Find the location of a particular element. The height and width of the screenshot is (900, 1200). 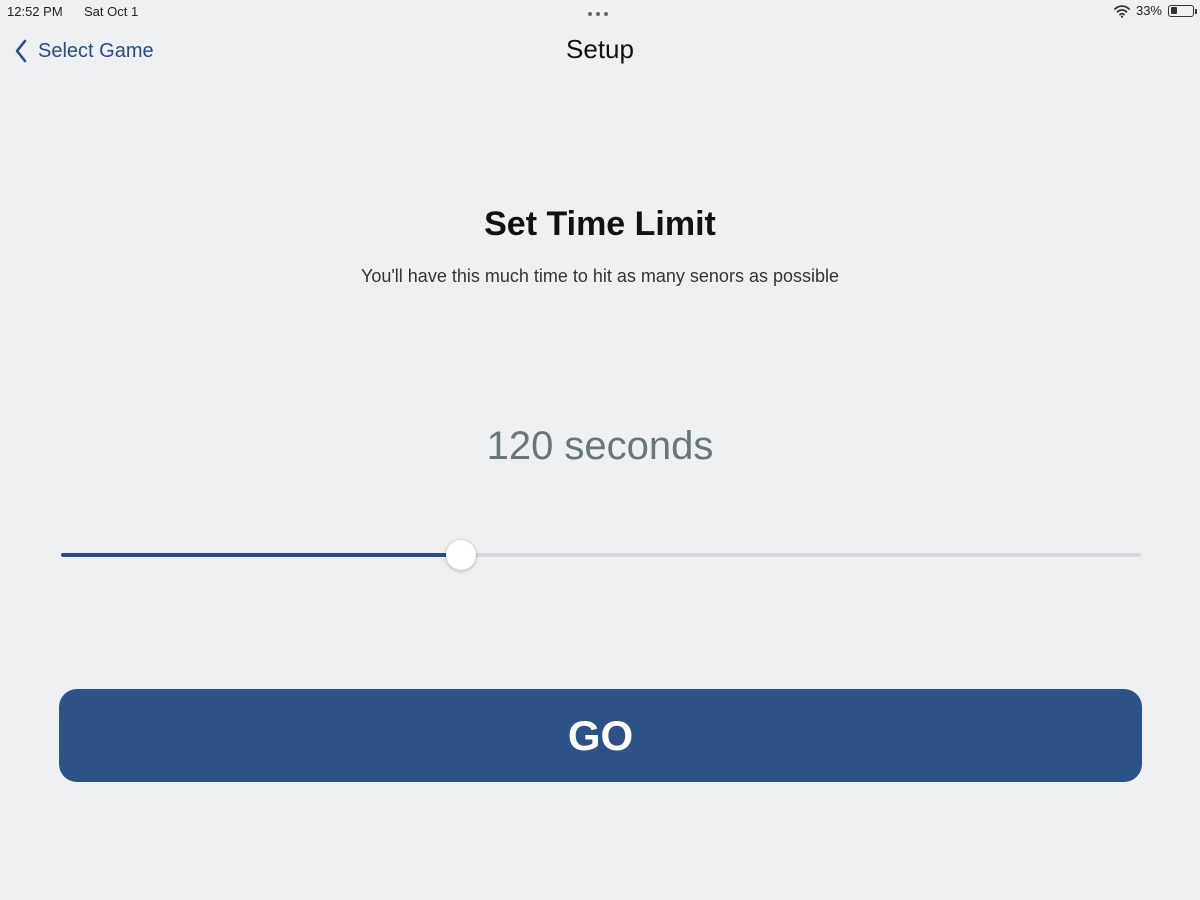

battery-icon is located at coordinates (1182, 10).